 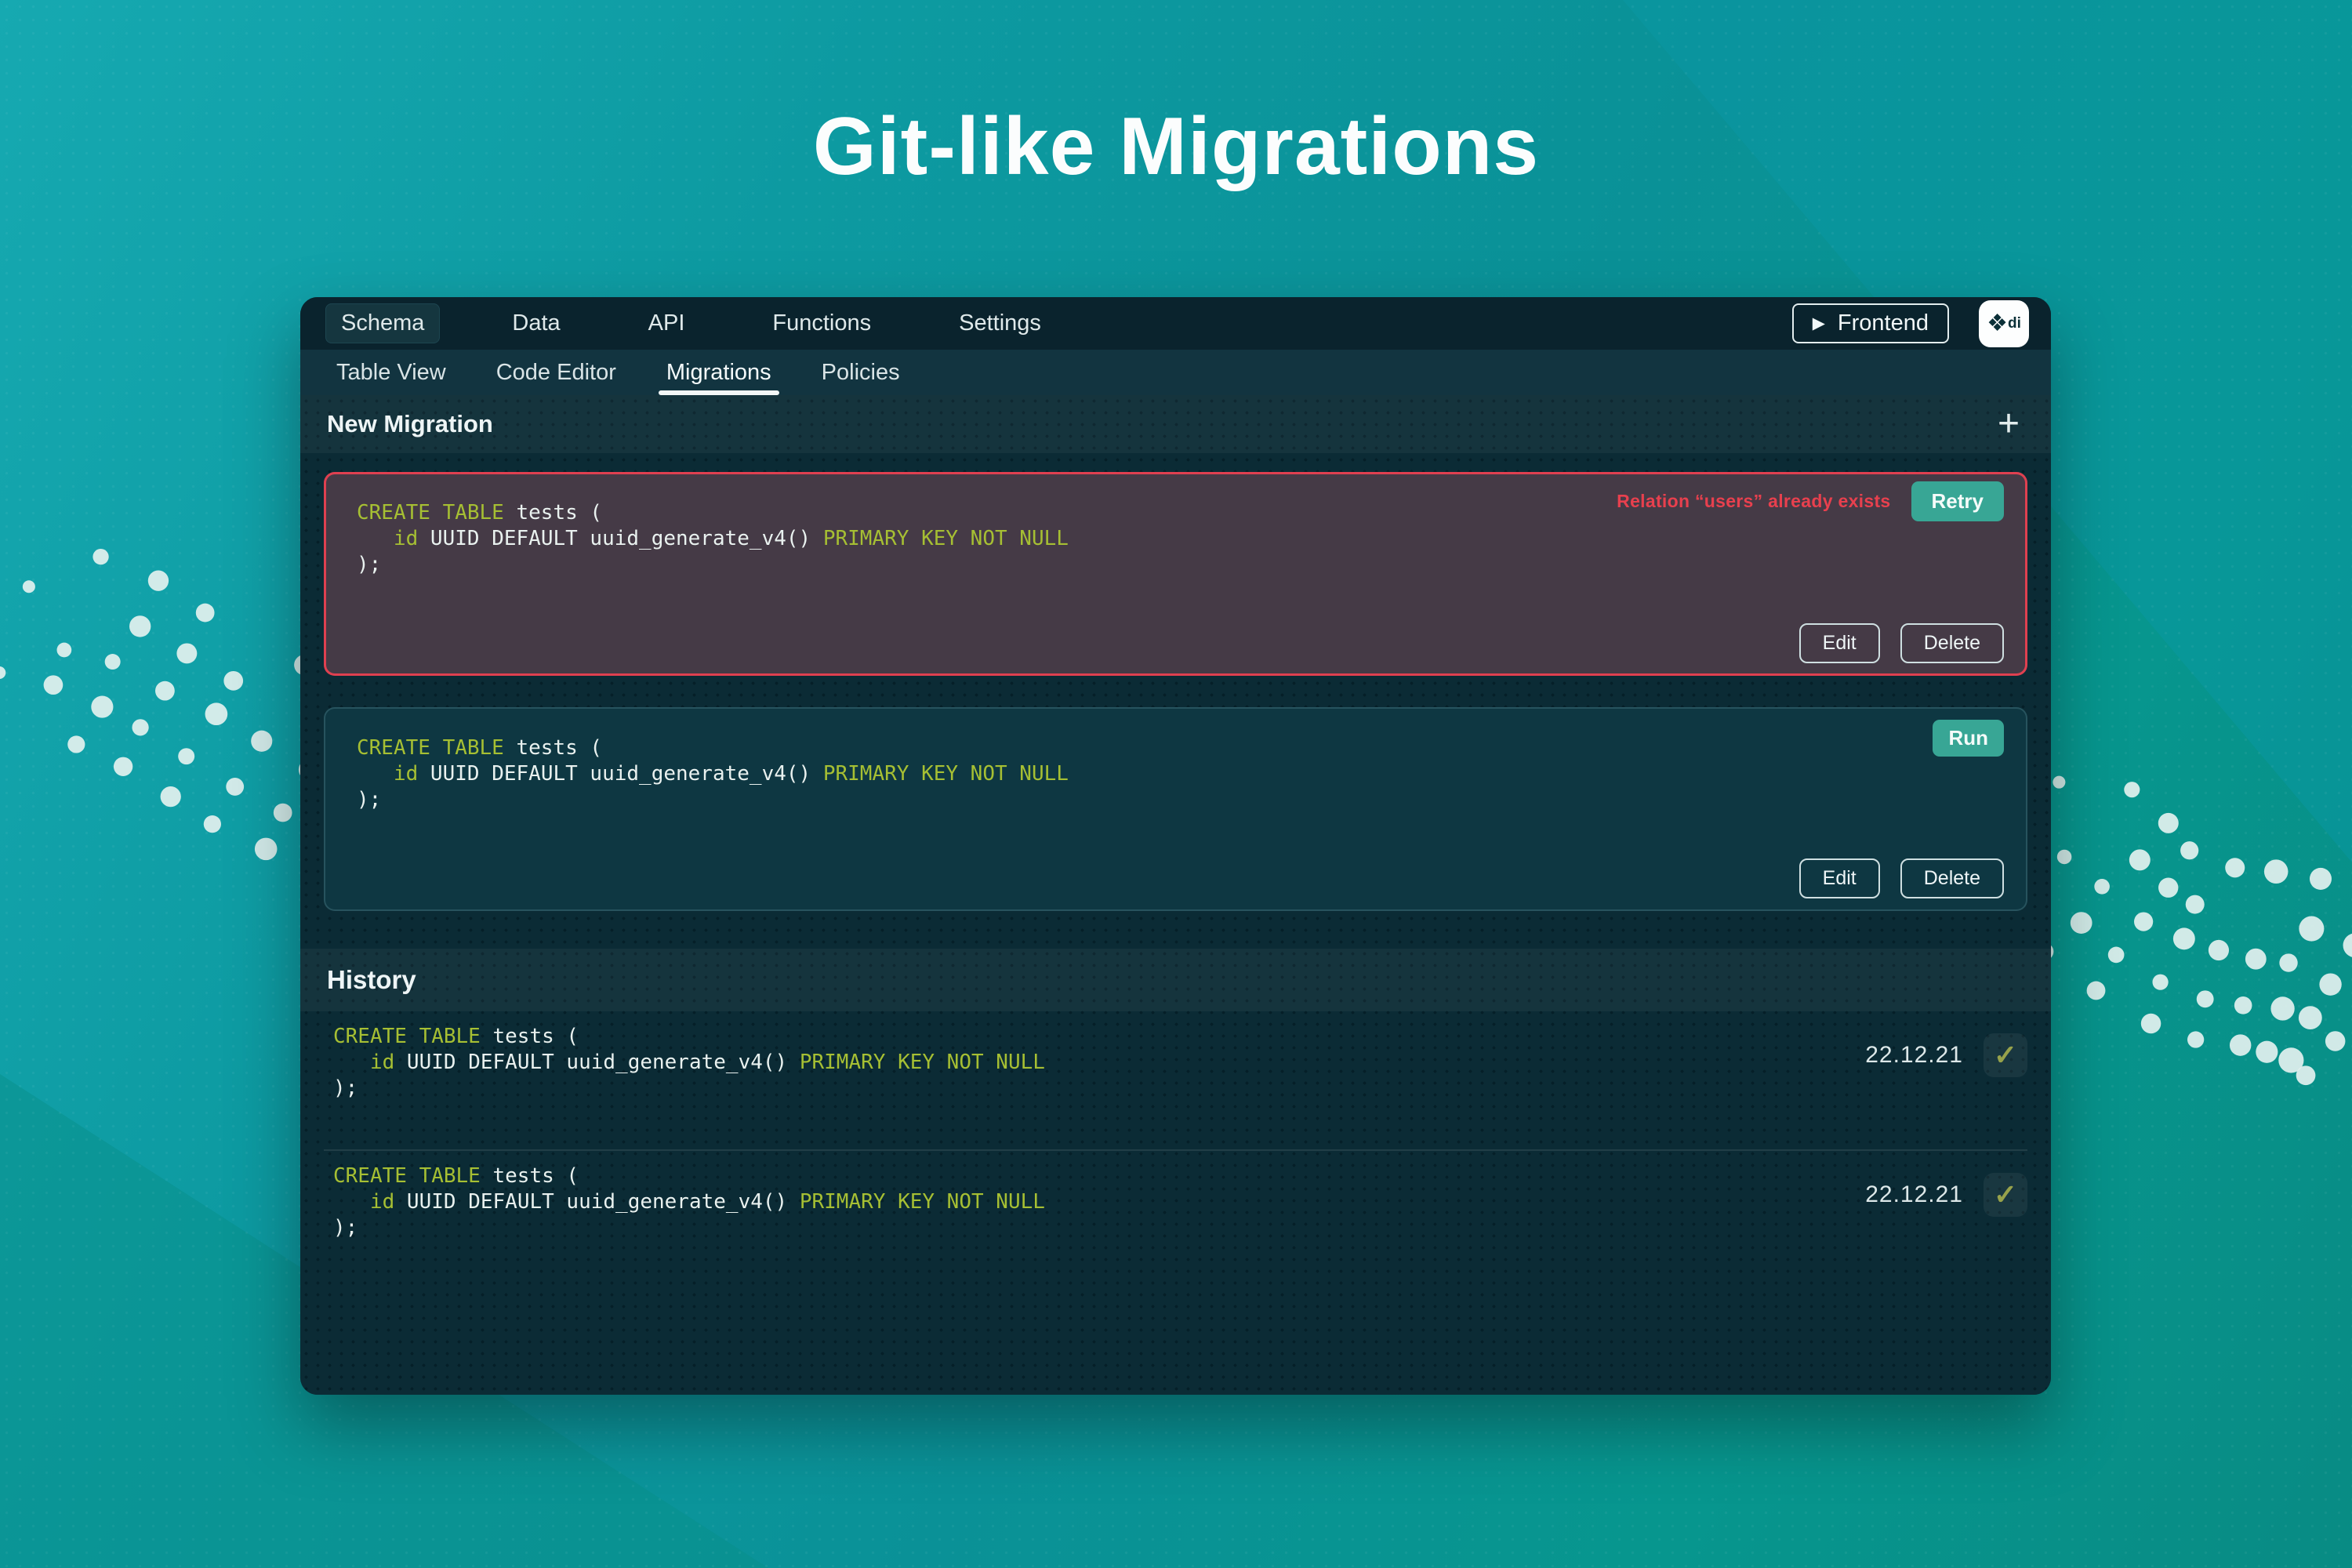 What do you see at coordinates (1175, 980) in the screenshot?
I see `history-header: History` at bounding box center [1175, 980].